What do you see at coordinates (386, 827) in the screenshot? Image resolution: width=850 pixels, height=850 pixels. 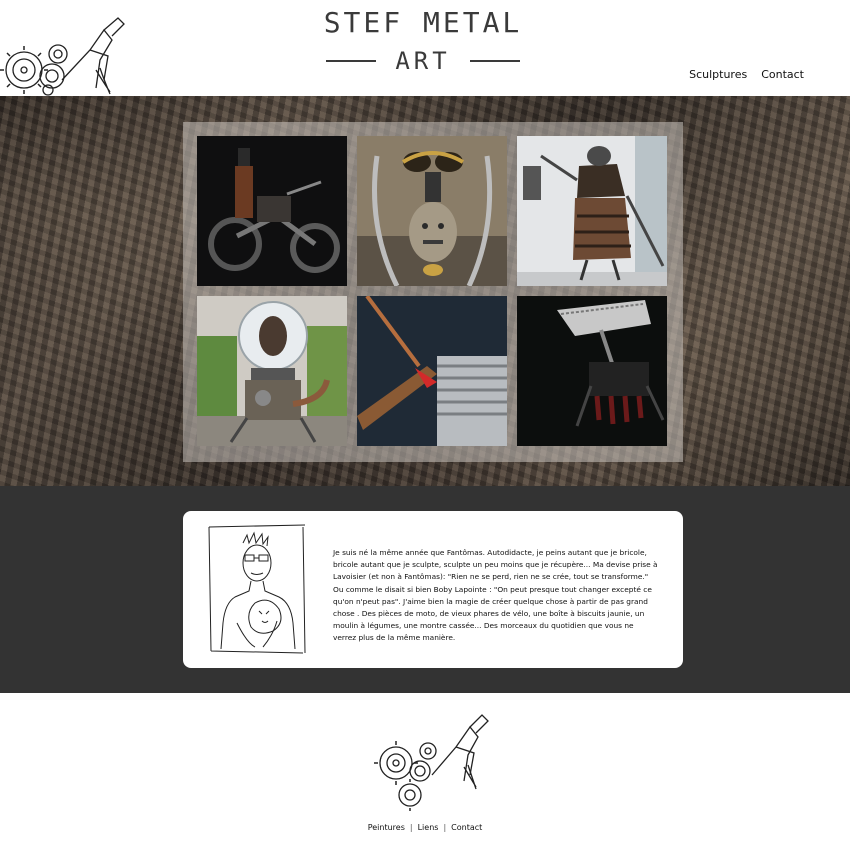 I see `footer-peintures-link: Peintures` at bounding box center [386, 827].